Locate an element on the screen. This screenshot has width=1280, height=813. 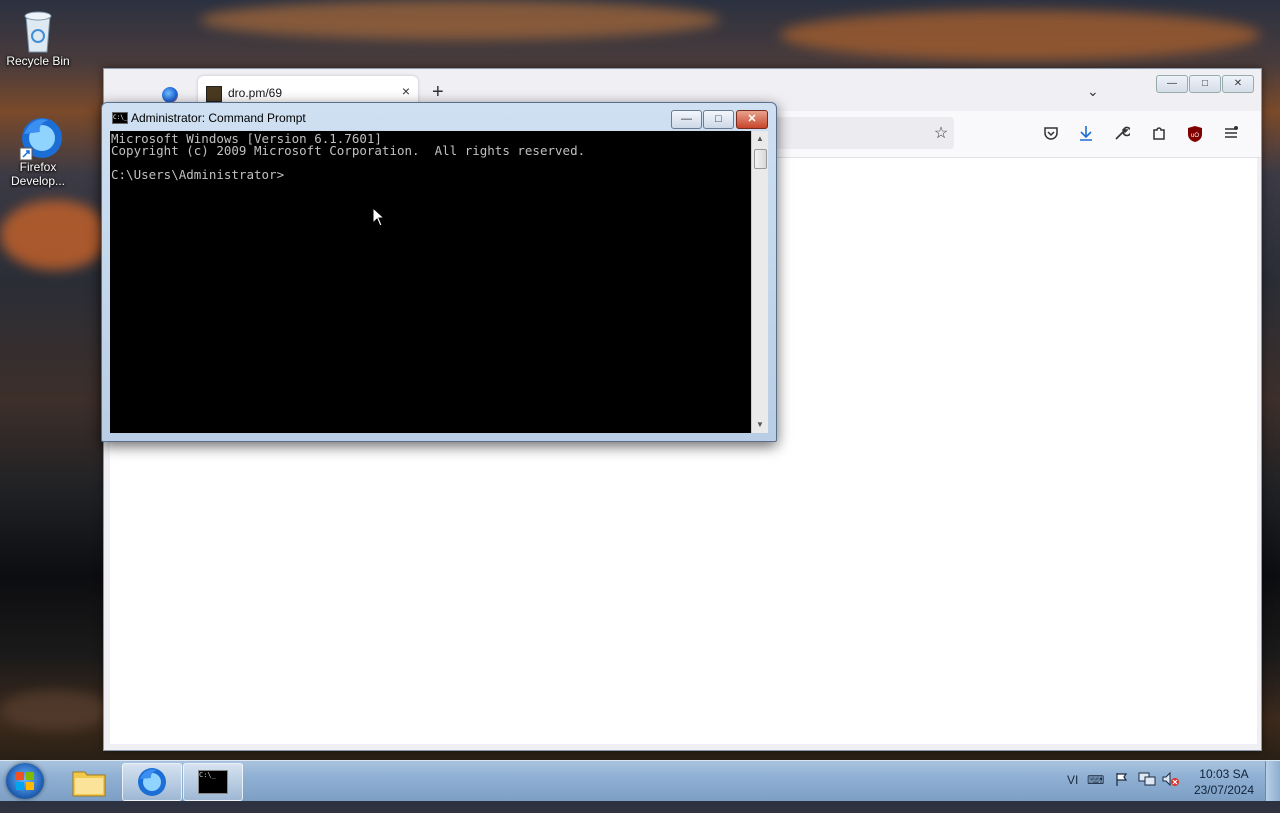
windows-logo-icon is located at coordinates (25, 781).